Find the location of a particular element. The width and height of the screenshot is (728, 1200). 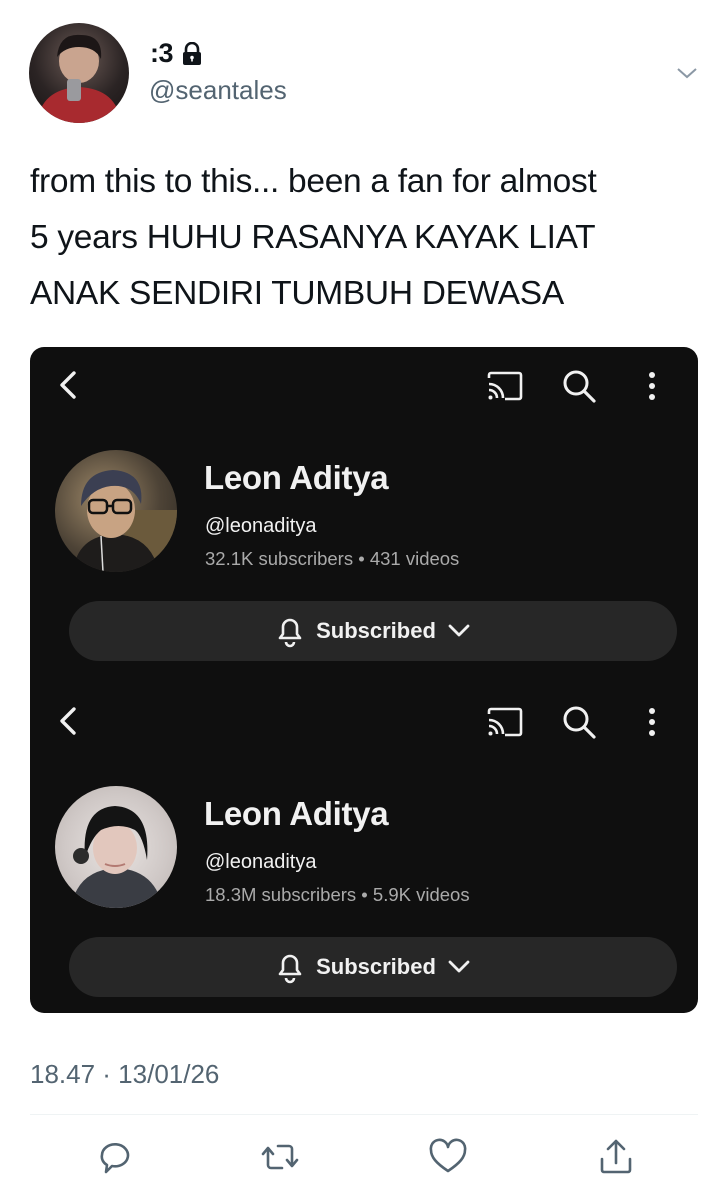

author-display-name: :3 is located at coordinates (162, 53).